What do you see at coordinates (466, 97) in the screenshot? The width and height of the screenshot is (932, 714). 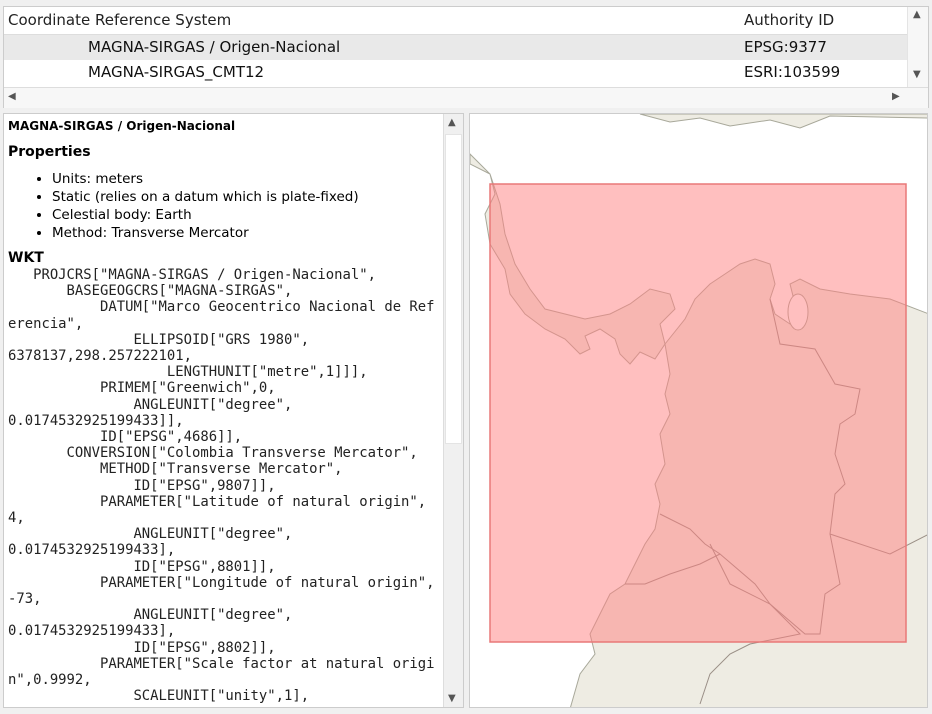 I see `horizontal-scrollbar: ◀ ▶` at bounding box center [466, 97].